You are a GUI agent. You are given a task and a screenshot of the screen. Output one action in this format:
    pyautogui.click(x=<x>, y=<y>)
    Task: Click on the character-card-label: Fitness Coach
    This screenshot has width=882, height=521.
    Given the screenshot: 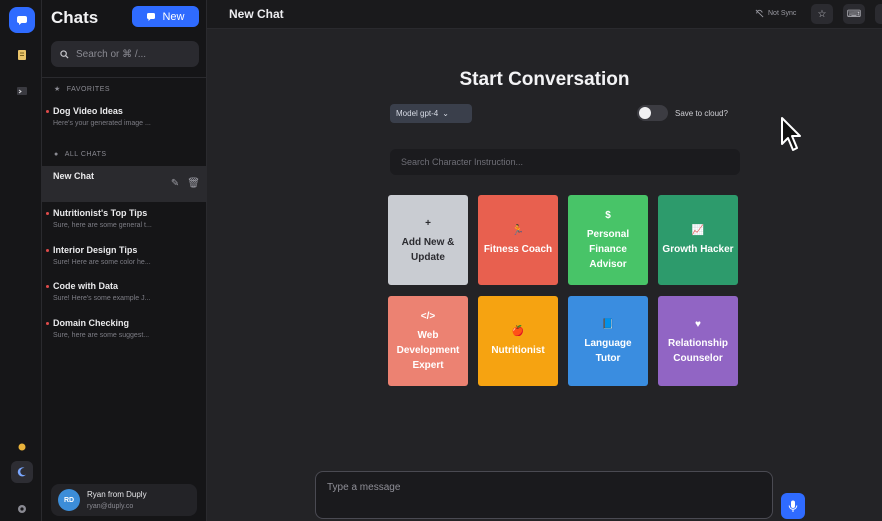 What is the action you would take?
    pyautogui.click(x=518, y=249)
    